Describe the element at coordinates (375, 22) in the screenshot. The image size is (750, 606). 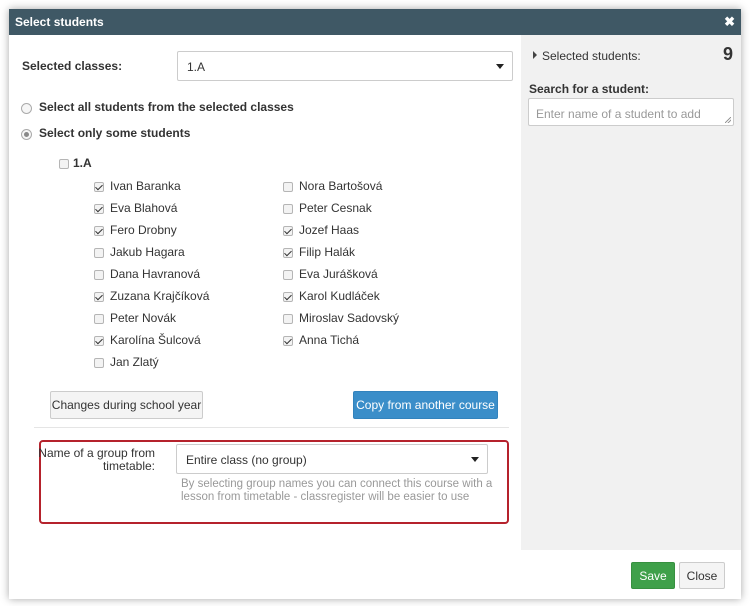
I see `dialog-titlebar: Select students ✖` at that location.